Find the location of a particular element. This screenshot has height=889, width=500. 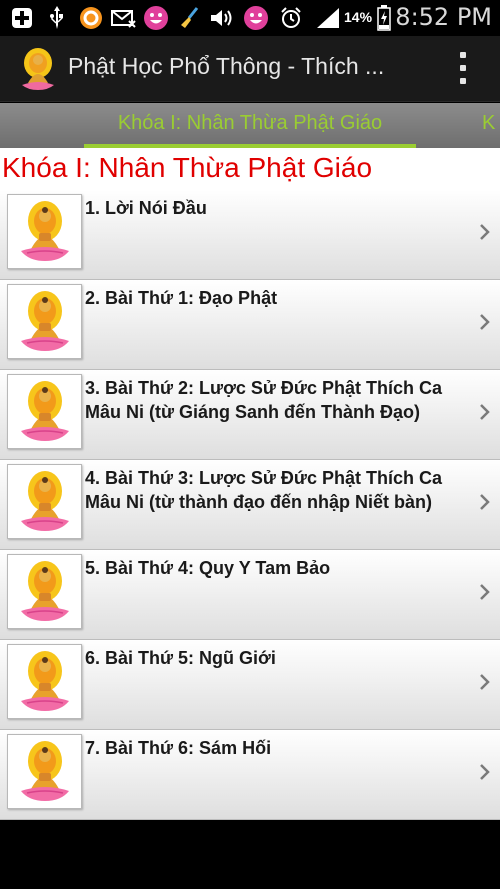

status-time: 8:52 PM is located at coordinates (443, 17).